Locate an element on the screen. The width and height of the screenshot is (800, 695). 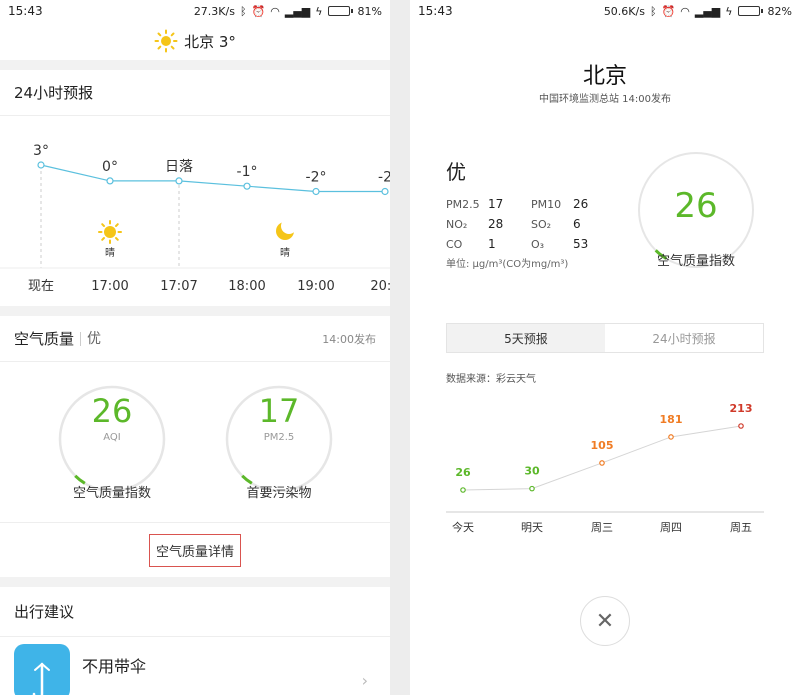
forecast-tabs: 5天预报 24小时预报 is located at coordinates (605, 338).